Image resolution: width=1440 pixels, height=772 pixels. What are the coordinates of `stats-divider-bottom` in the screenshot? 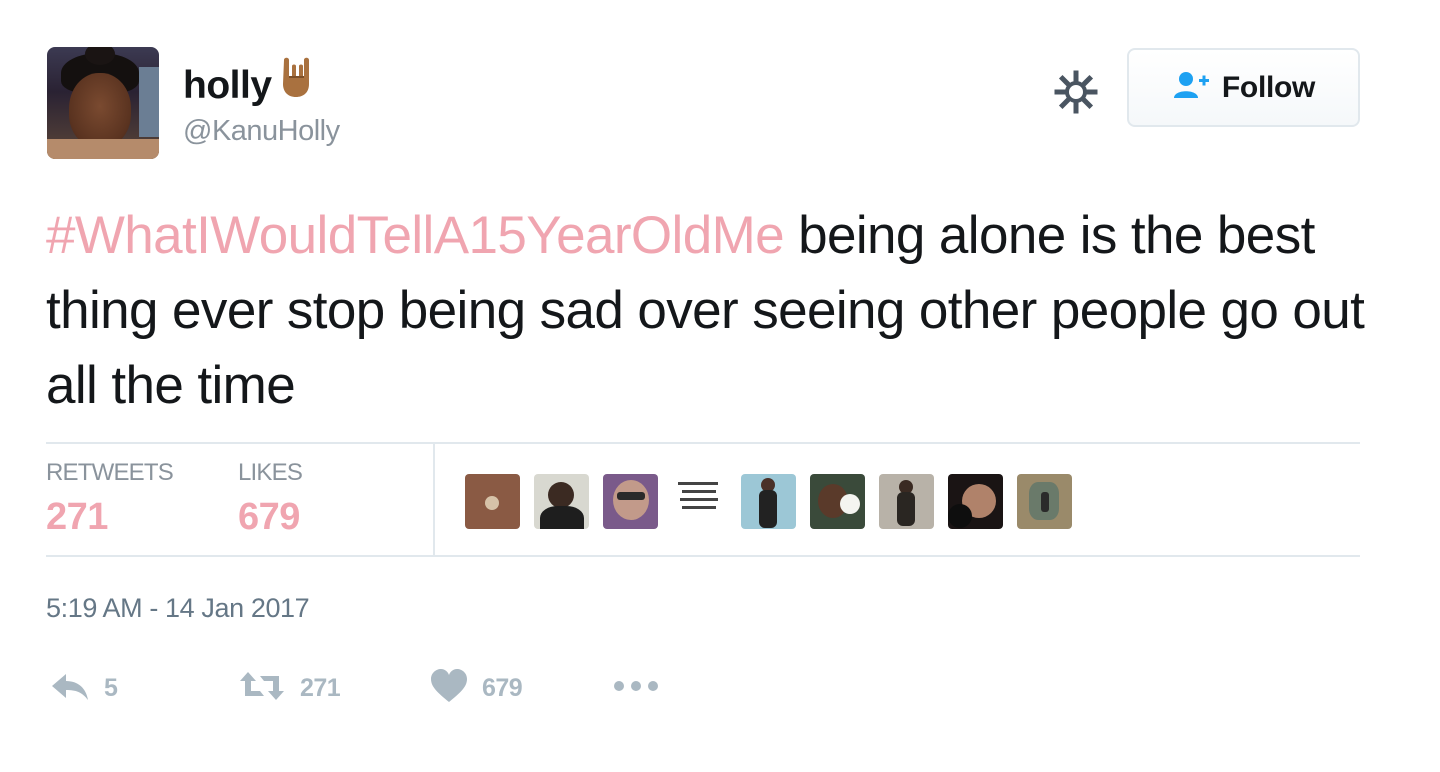 It's located at (703, 556).